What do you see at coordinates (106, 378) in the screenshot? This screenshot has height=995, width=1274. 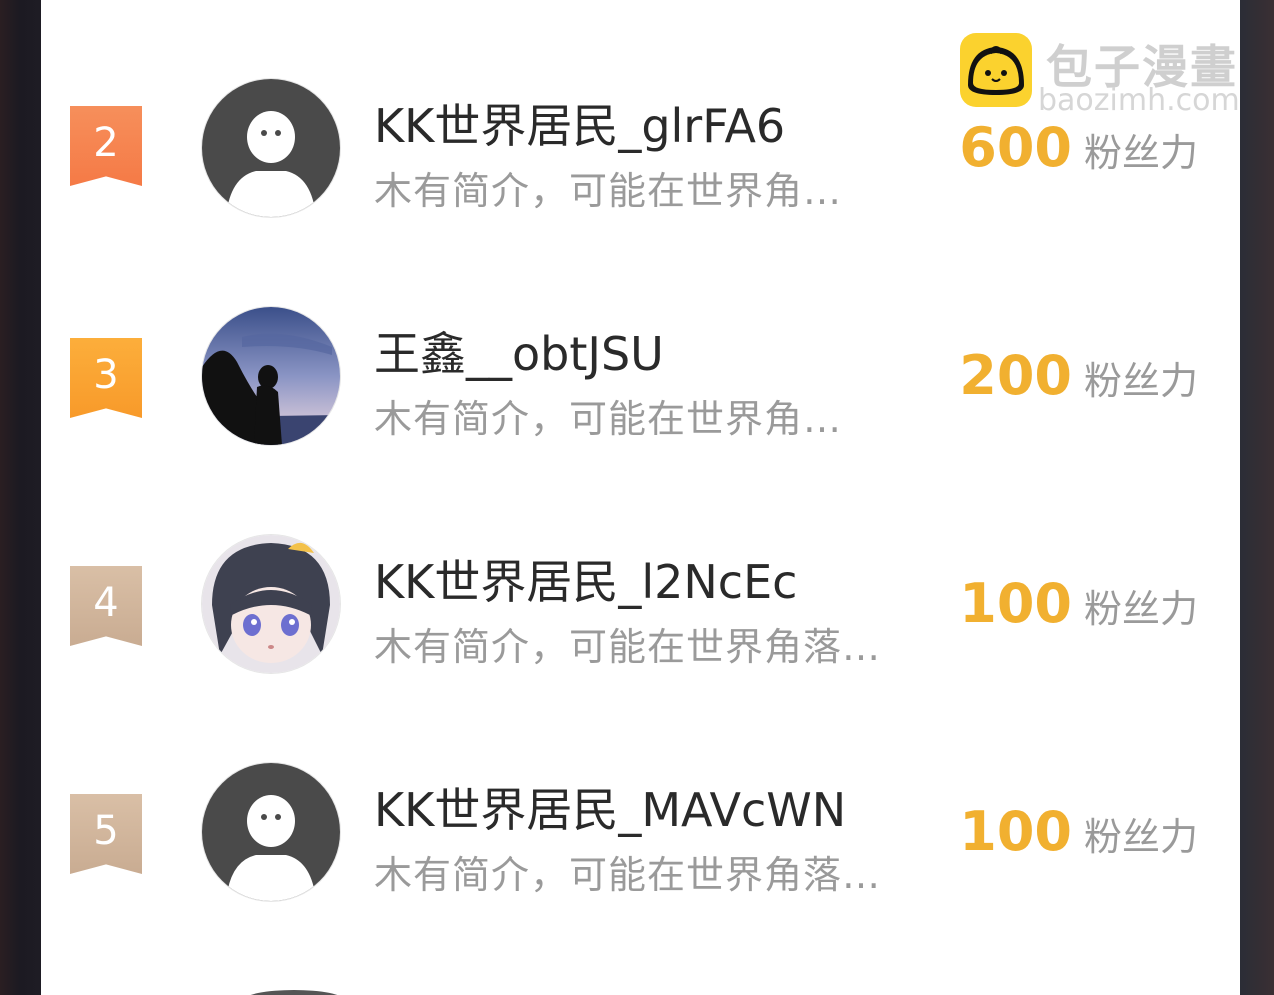 I see `rank-badge: 3` at bounding box center [106, 378].